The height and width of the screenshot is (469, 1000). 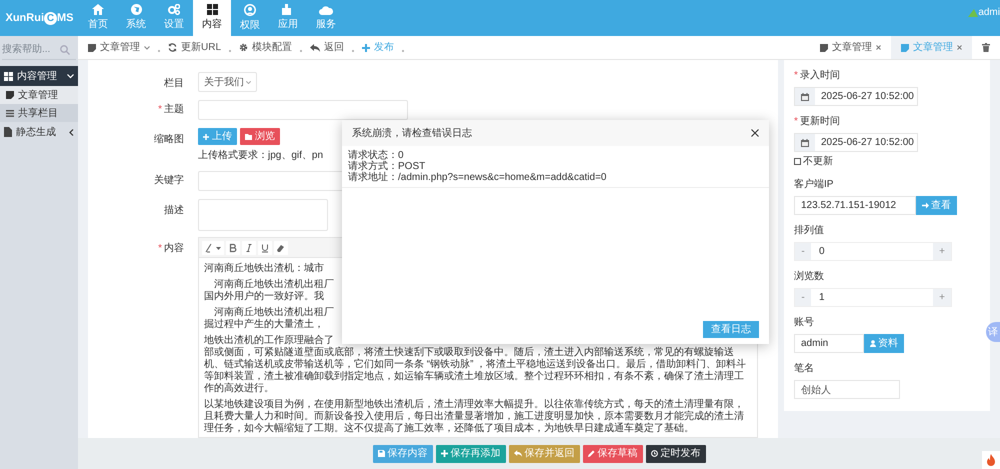 I want to click on nav-tab: 内容, so click(x=212, y=18).